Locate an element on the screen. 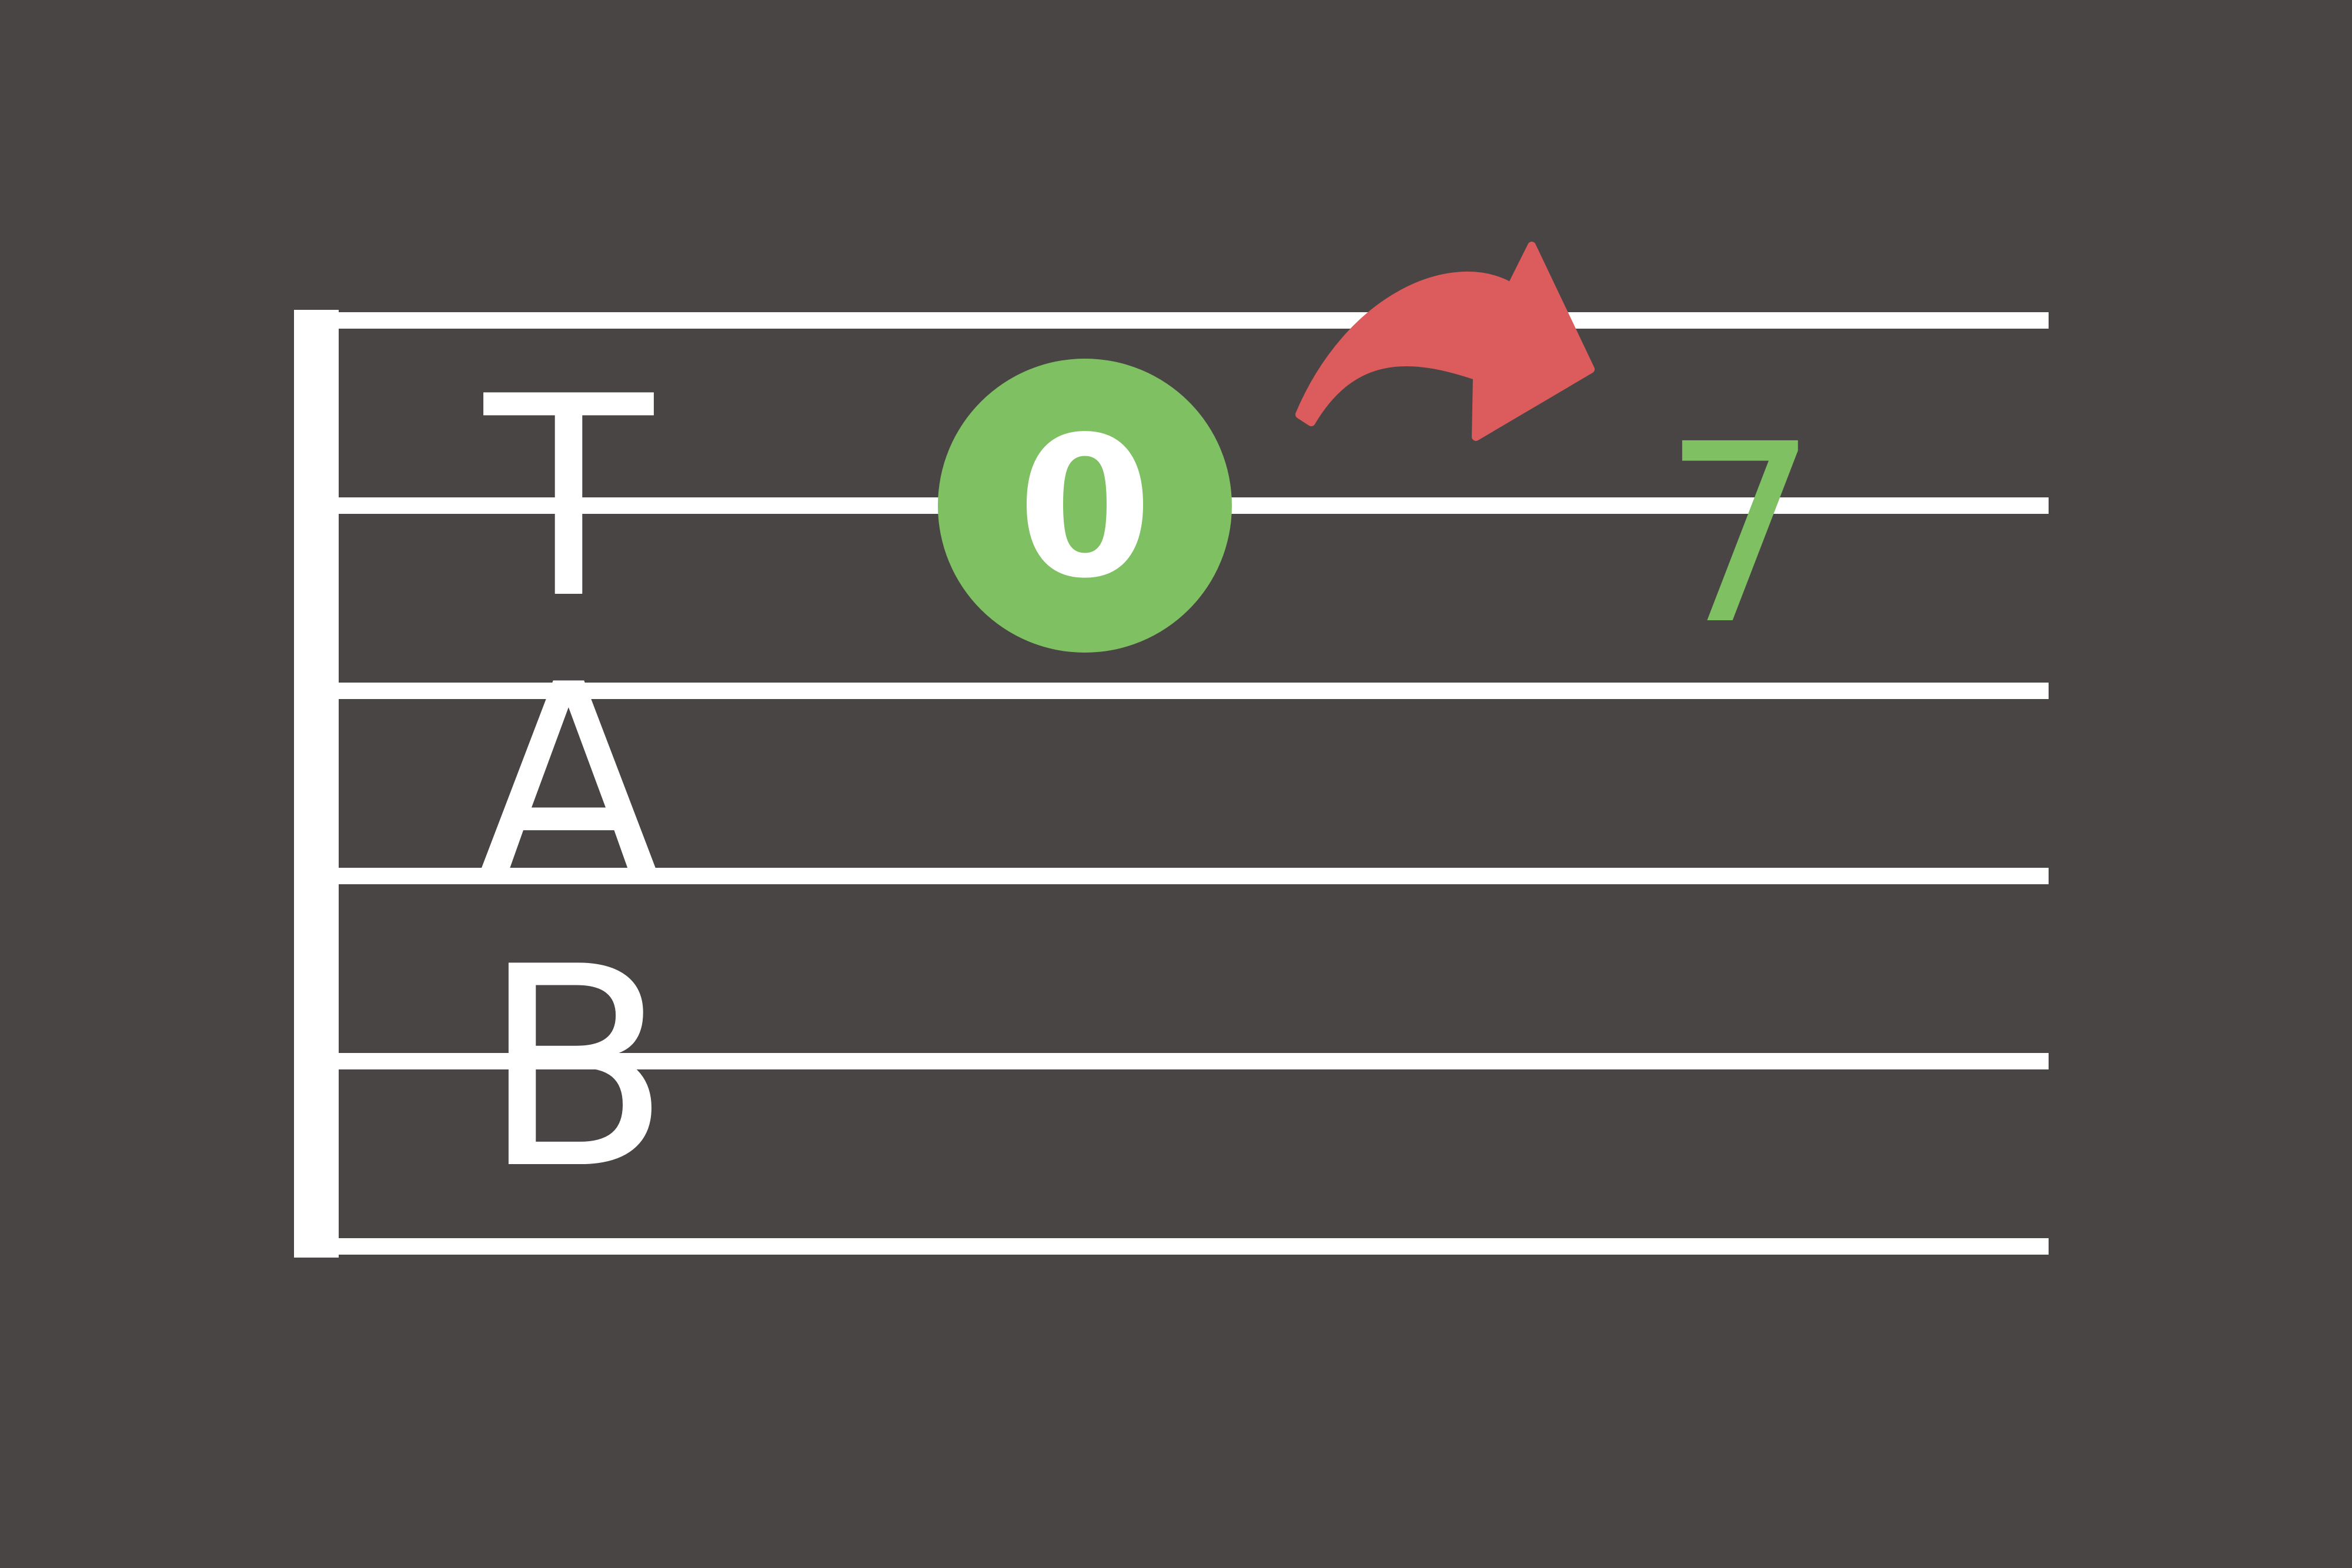 Image resolution: width=2352 pixels, height=1568 pixels. open-note-number: 0 is located at coordinates (1084, 508).